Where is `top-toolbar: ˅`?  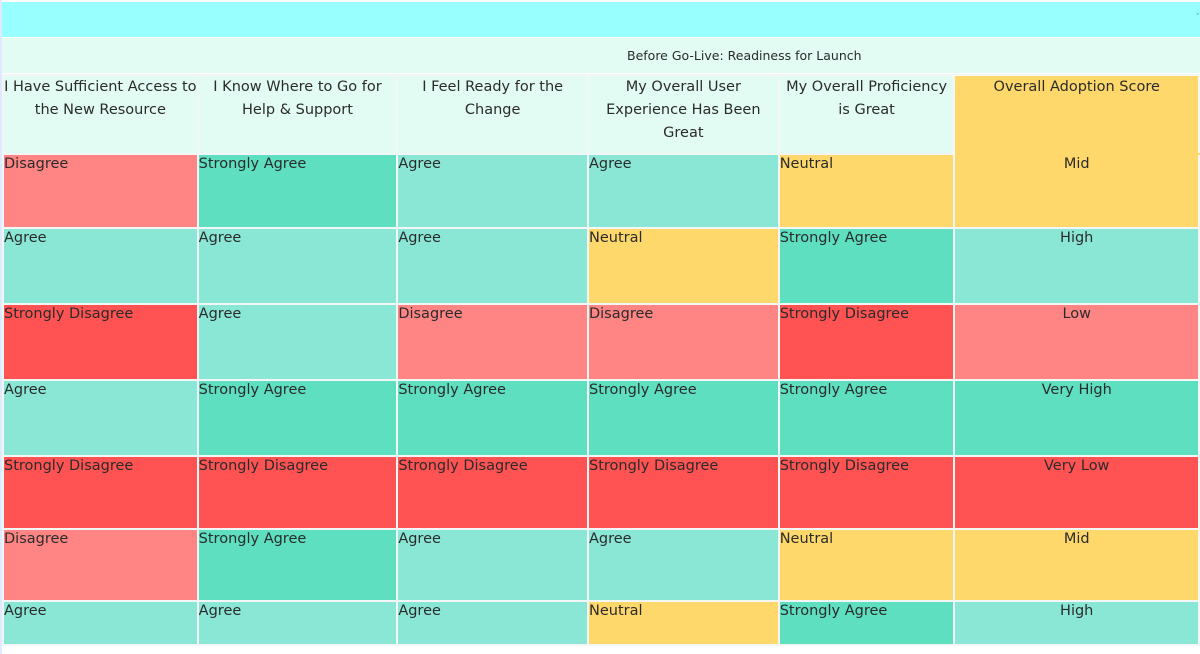 top-toolbar: ˅ is located at coordinates (601, 19).